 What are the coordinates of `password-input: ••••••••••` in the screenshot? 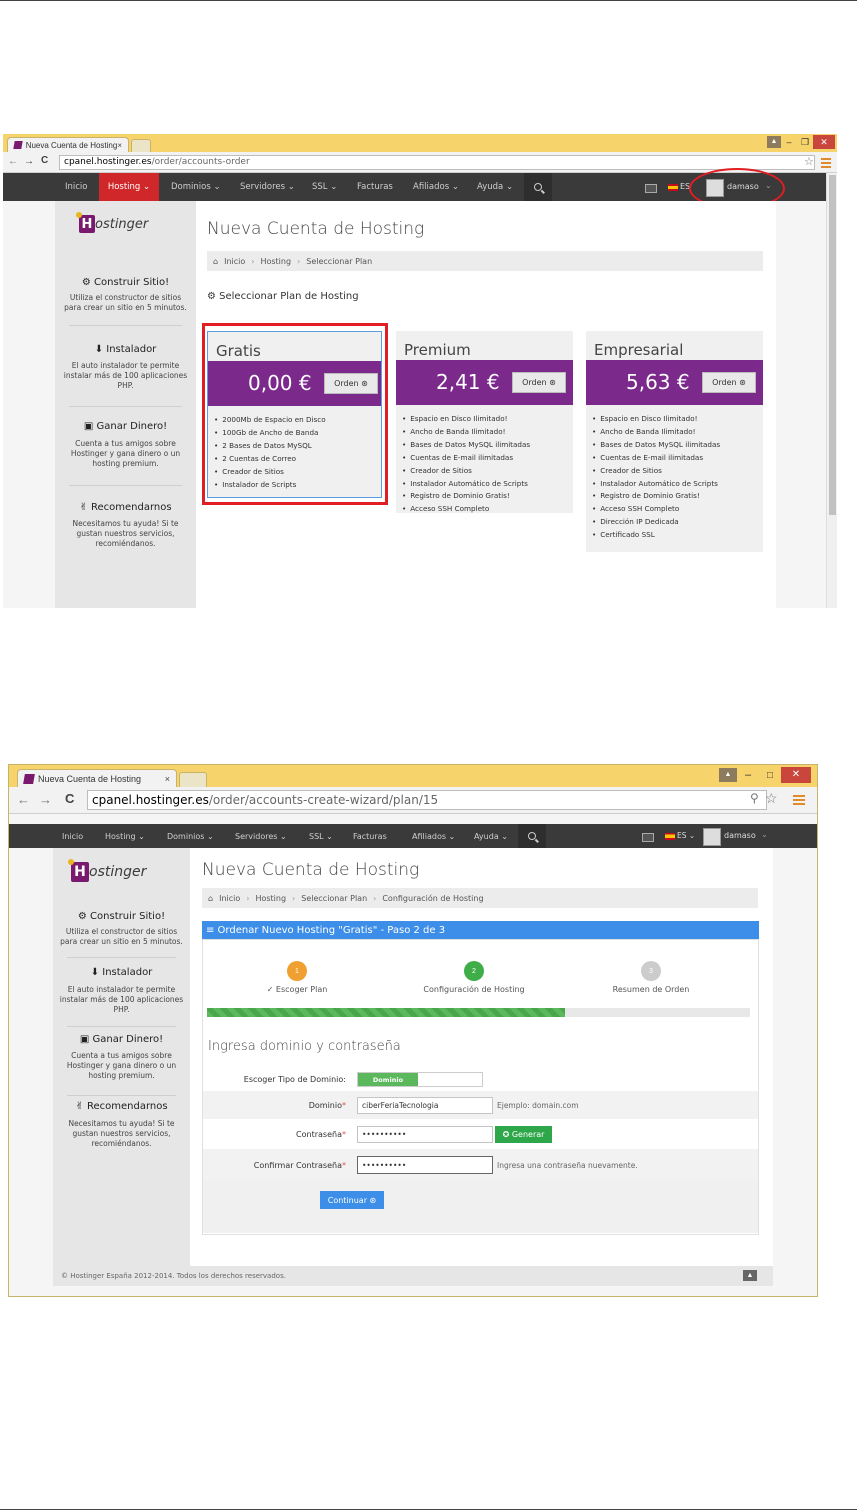 It's located at (425, 1134).